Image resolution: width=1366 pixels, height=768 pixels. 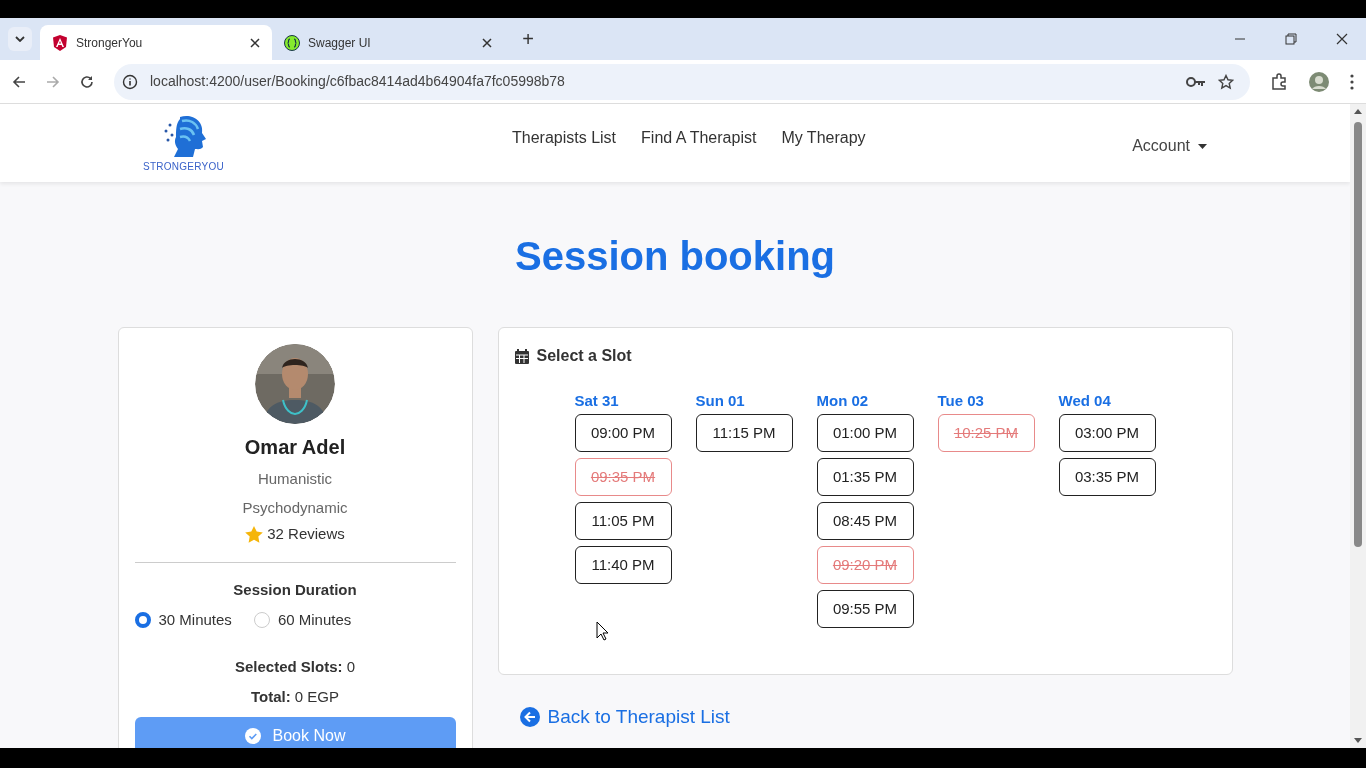 I want to click on day-label: Mon 02, so click(x=843, y=400).